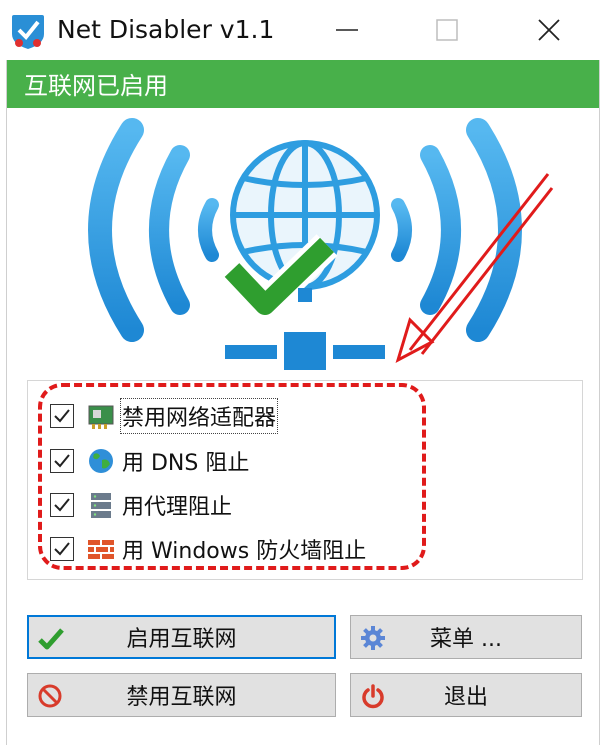 Image resolution: width=607 pixels, height=745 pixels. Describe the element at coordinates (181, 697) in the screenshot. I see `button-label: 禁用互联网` at that location.